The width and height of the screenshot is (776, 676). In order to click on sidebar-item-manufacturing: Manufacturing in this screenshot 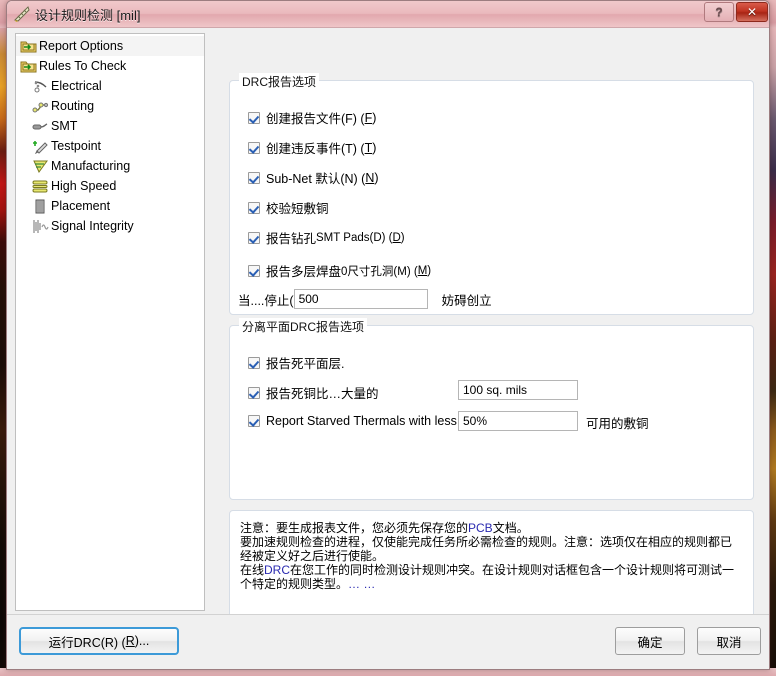, I will do `click(110, 166)`.